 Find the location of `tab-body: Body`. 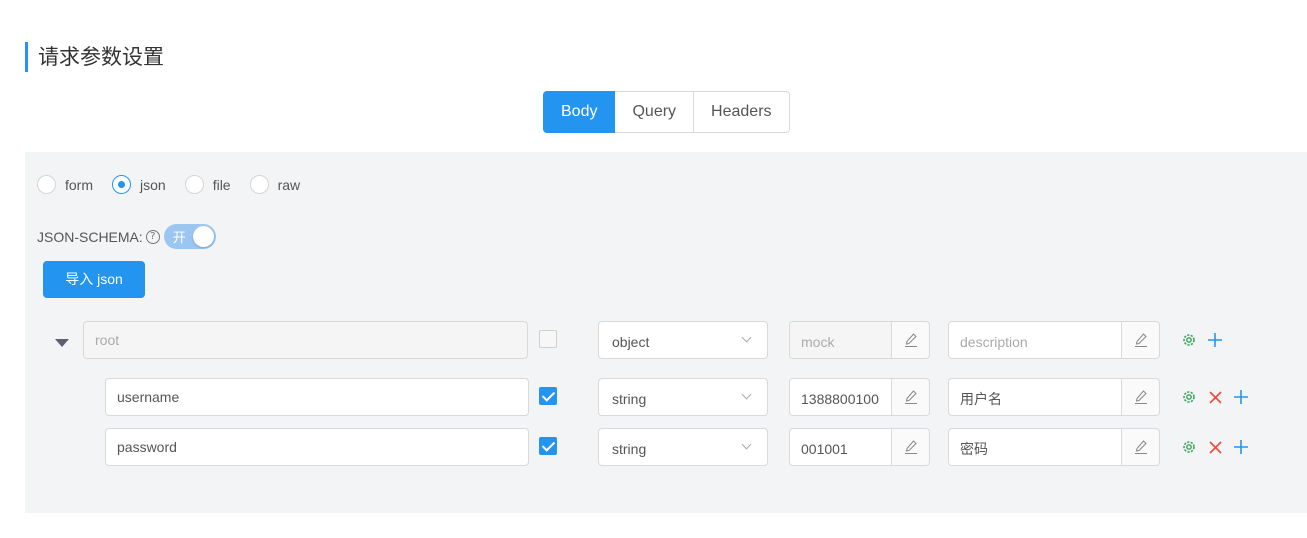

tab-body: Body is located at coordinates (579, 112).